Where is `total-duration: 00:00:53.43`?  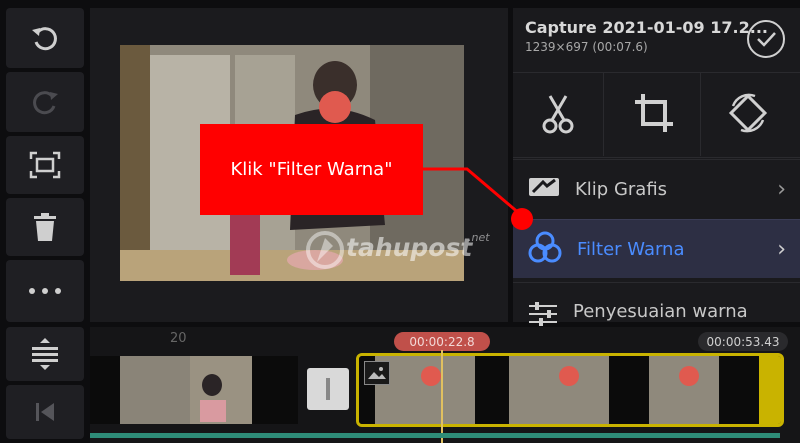
total-duration: 00:00:53.43 is located at coordinates (743, 341).